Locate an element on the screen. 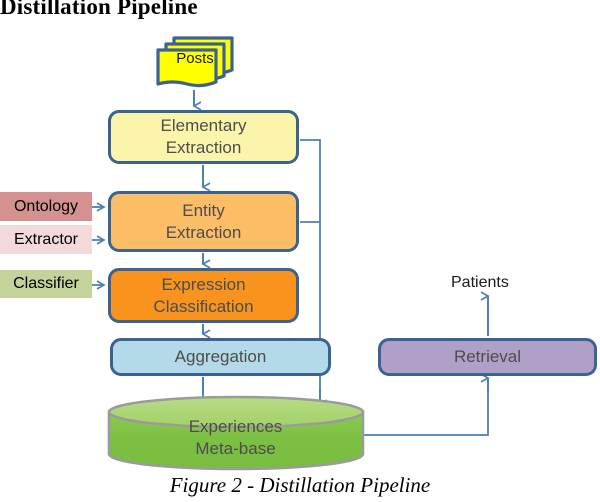 The width and height of the screenshot is (600, 502). stage-expression-classification: Expression Classification is located at coordinates (203, 295).